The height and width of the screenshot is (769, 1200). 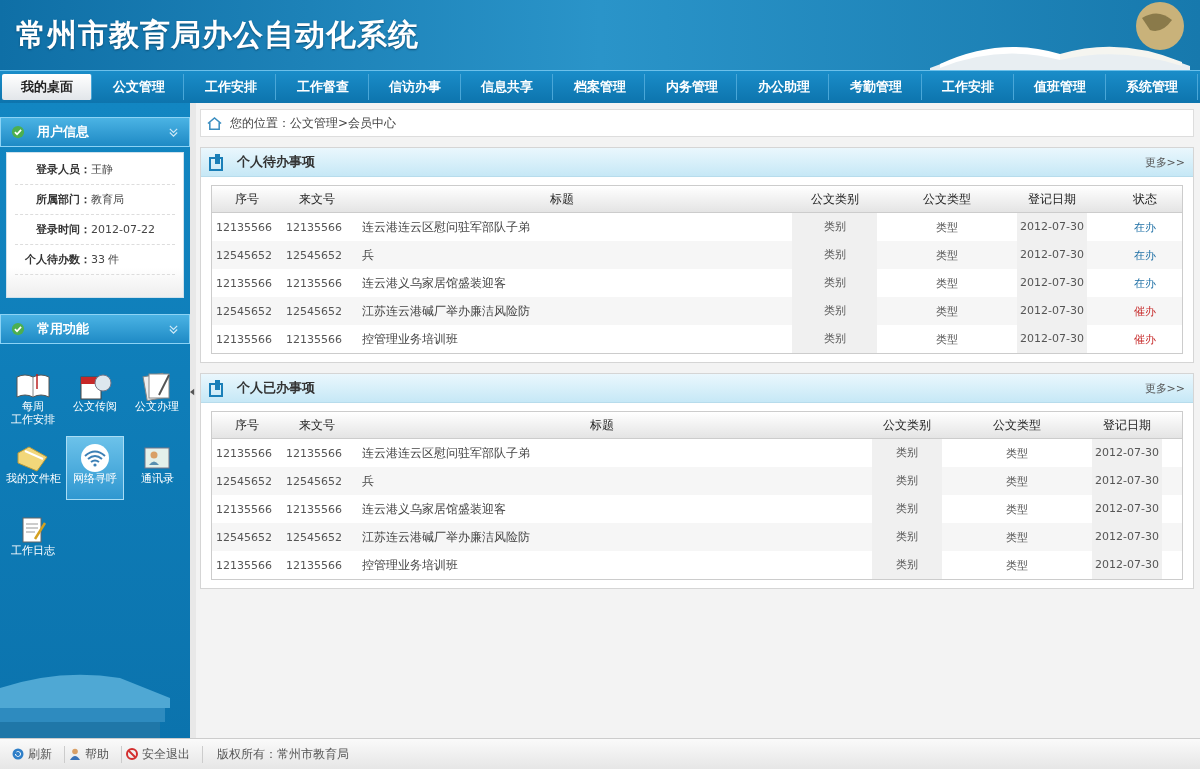 I want to click on help-link: 帮助, so click(x=93, y=754).